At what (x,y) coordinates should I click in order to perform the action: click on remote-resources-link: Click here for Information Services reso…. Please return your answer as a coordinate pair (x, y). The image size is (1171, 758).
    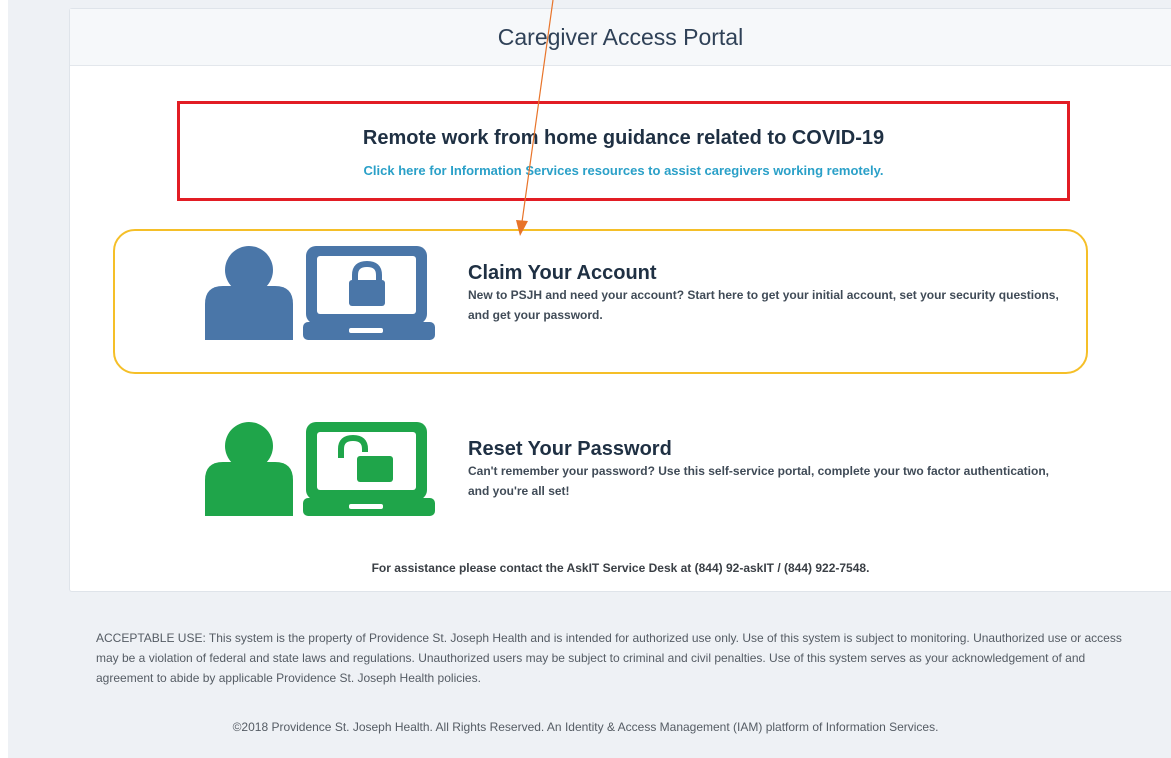
    Looking at the image, I should click on (624, 170).